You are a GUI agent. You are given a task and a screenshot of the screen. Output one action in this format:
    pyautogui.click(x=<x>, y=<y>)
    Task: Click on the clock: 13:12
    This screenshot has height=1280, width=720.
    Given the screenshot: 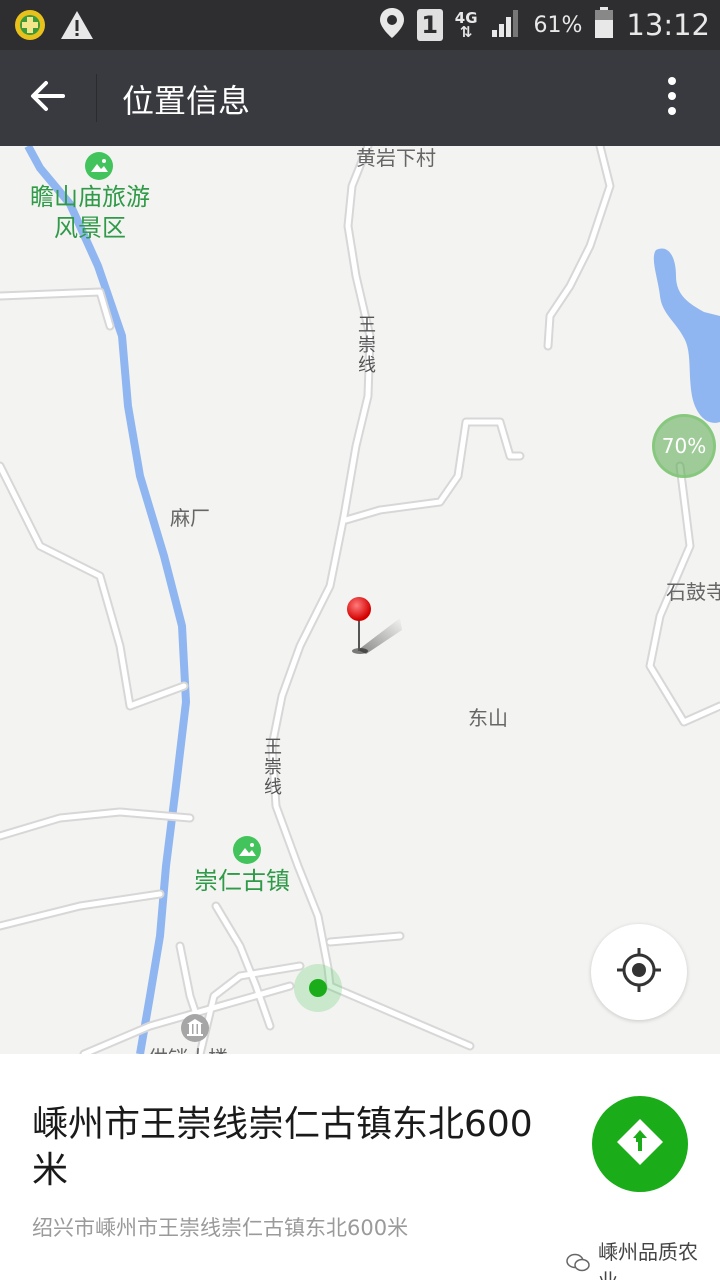 What is the action you would take?
    pyautogui.click(x=668, y=25)
    